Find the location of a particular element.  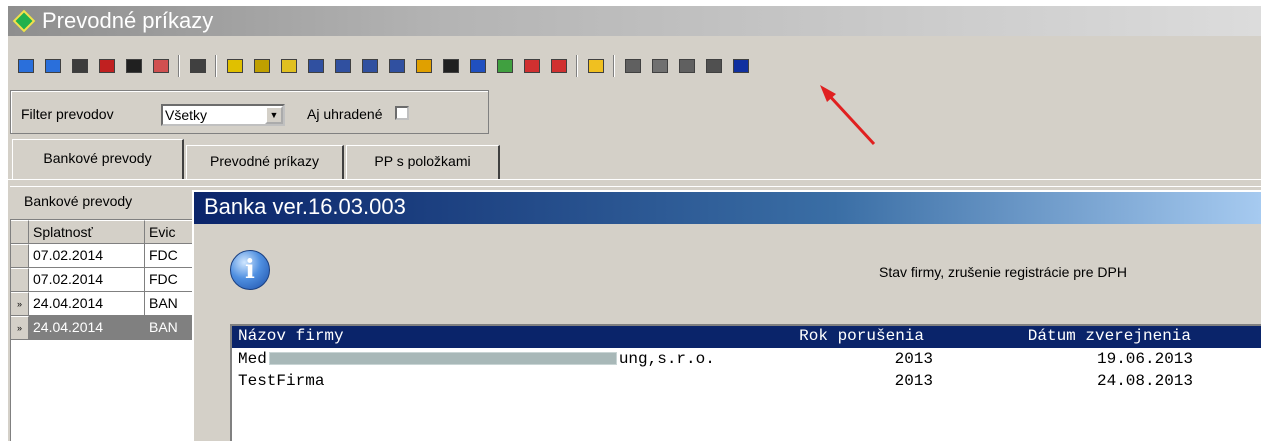

grid-header-due-date: Splatnosť is located at coordinates (87, 232).